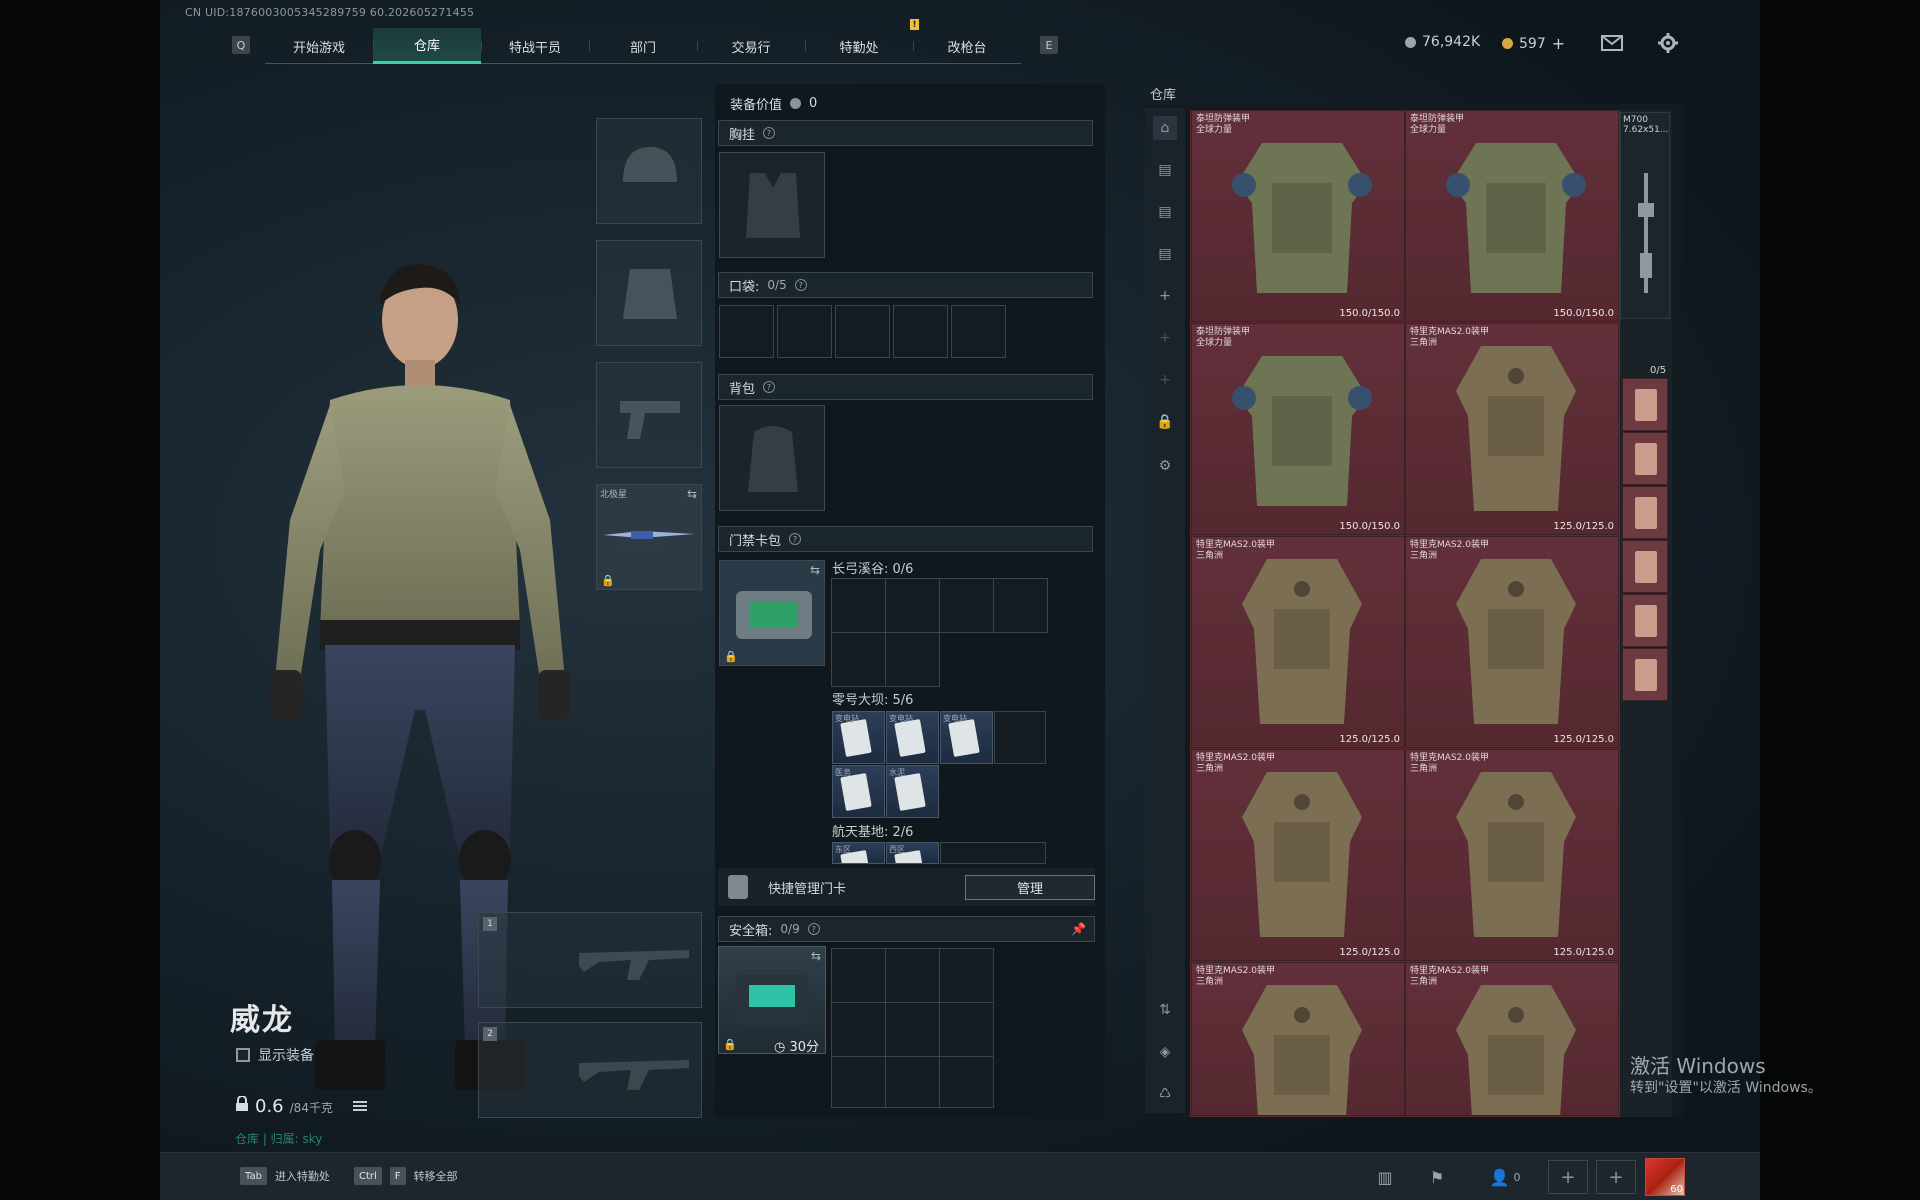 The height and width of the screenshot is (1200, 1920). I want to click on mail-icon, so click(1612, 43).